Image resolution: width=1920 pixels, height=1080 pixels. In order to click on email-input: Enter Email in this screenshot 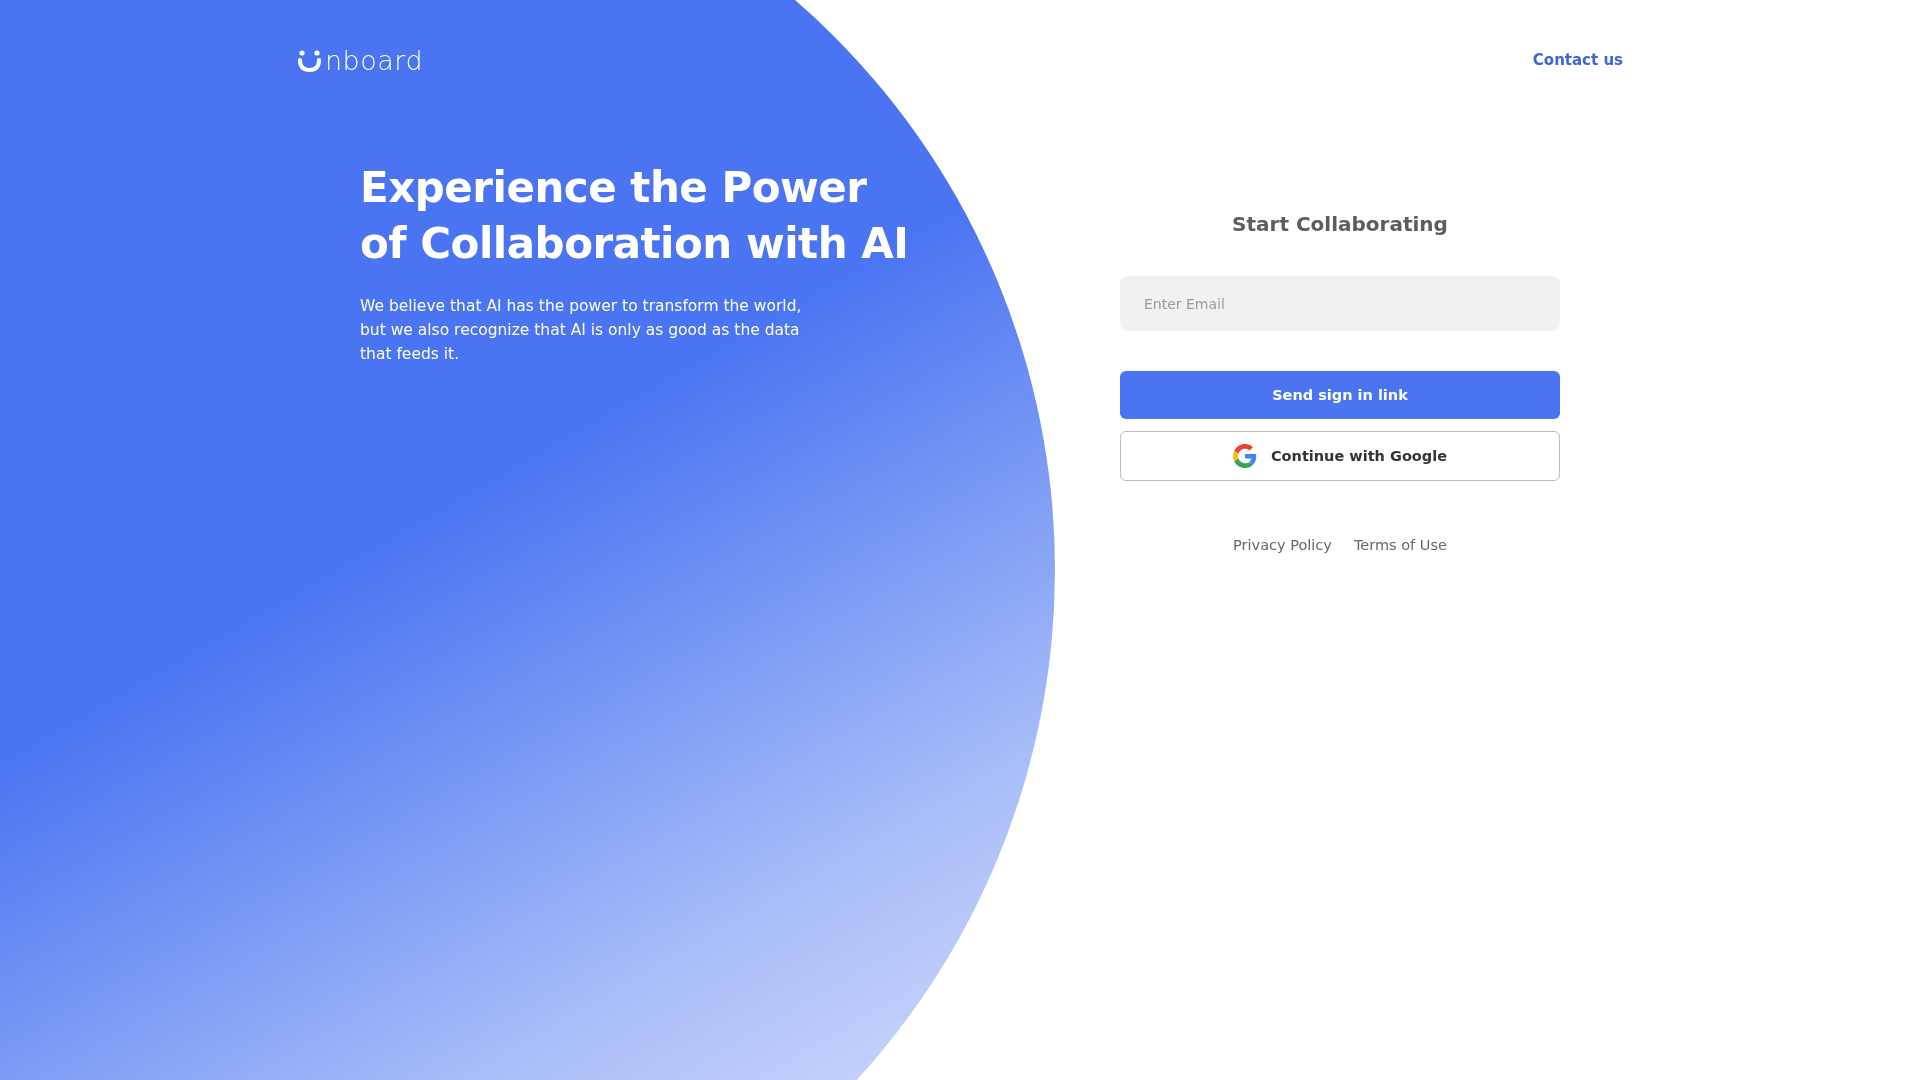, I will do `click(1340, 303)`.